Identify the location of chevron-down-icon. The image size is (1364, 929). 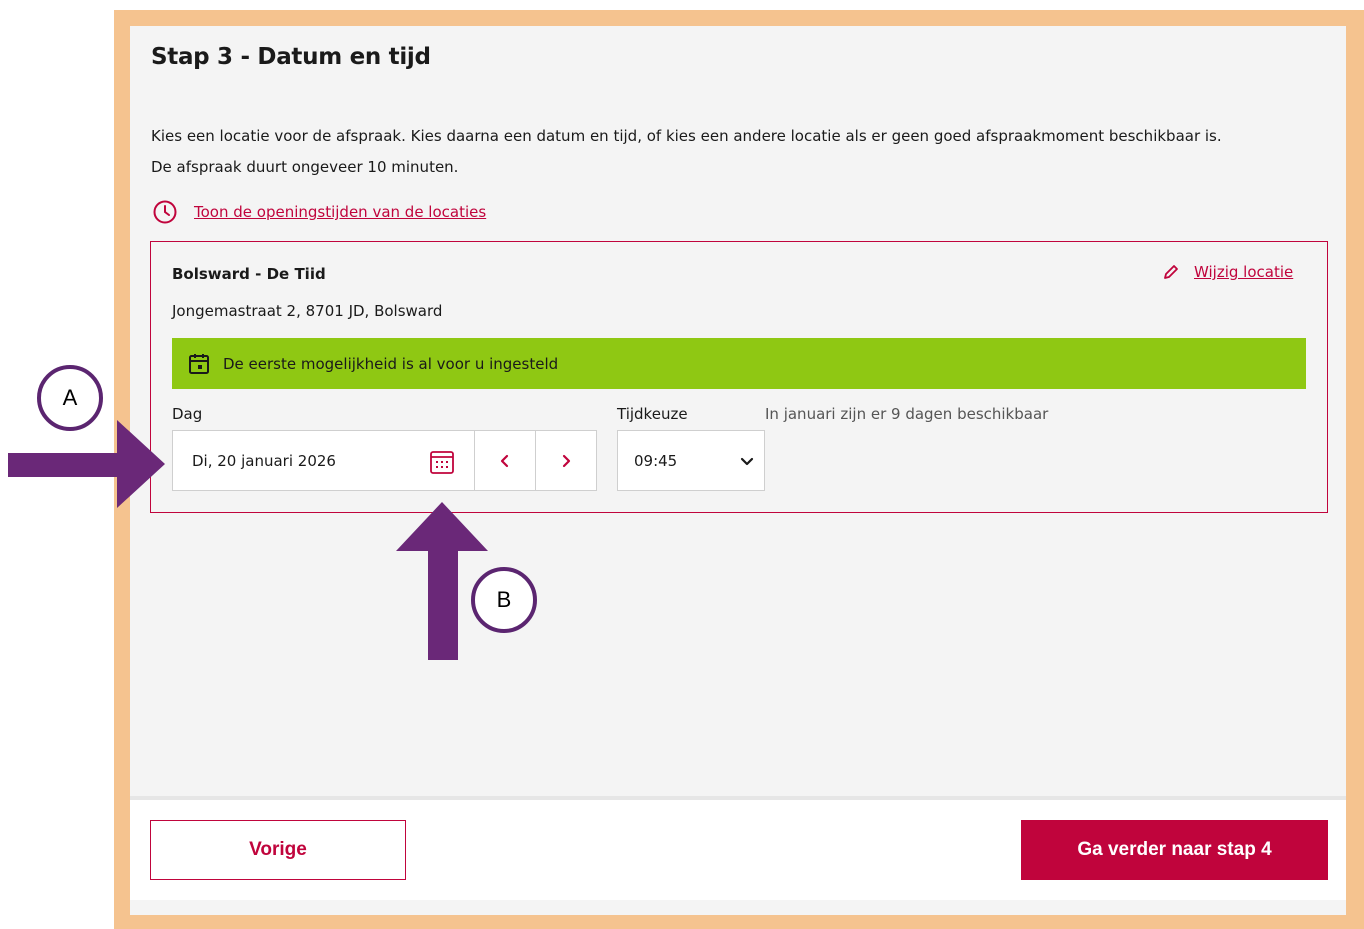
(747, 461).